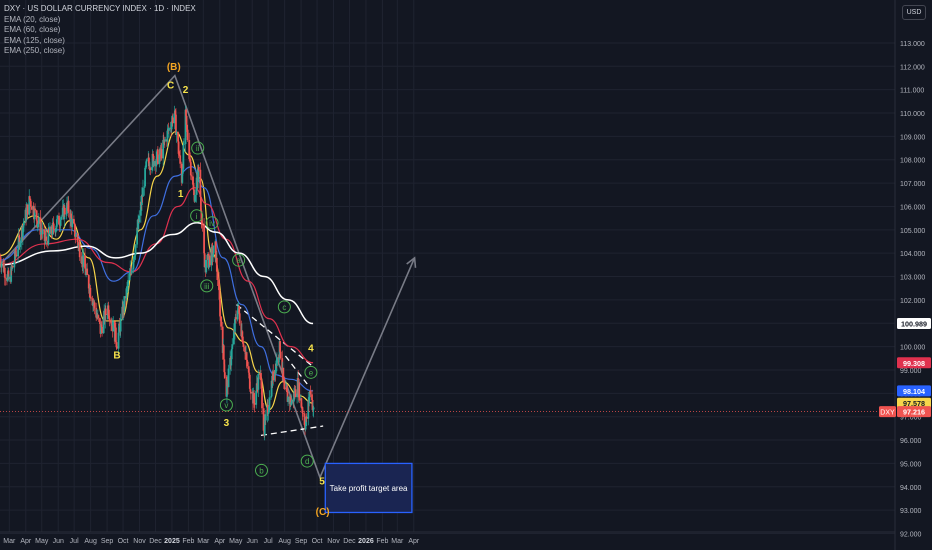 The height and width of the screenshot is (550, 932). I want to click on target-zone-label: Take profit target area, so click(369, 488).